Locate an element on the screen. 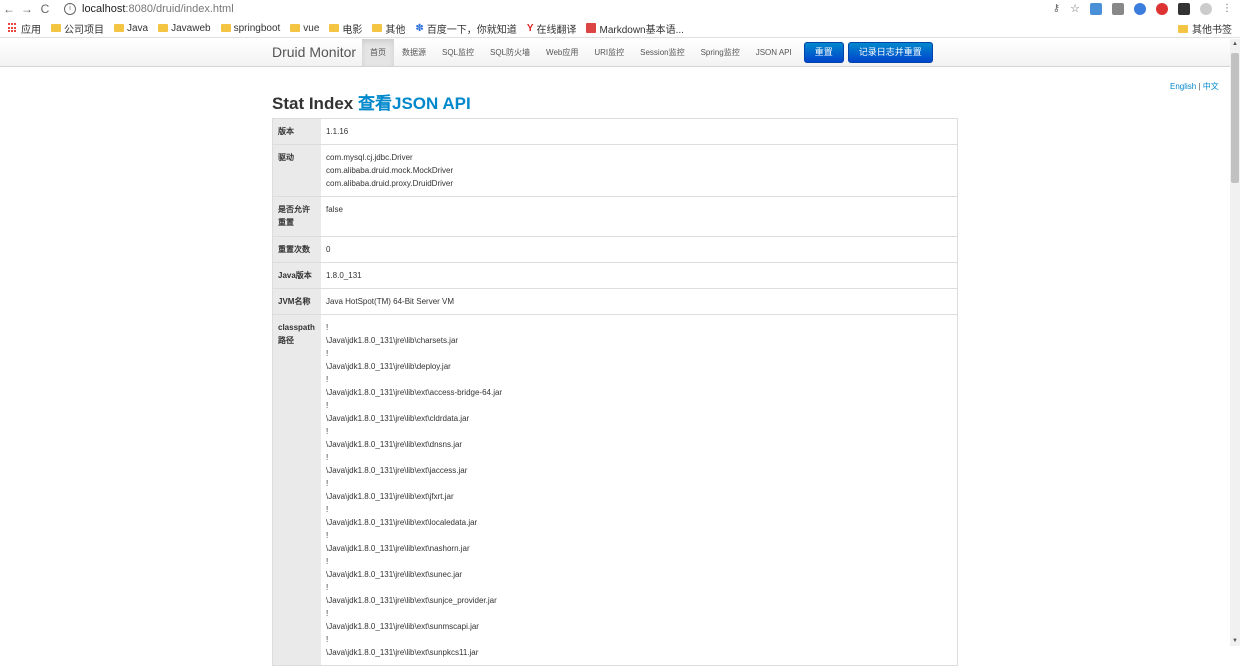  bookmark-item: vue is located at coordinates (304, 28).